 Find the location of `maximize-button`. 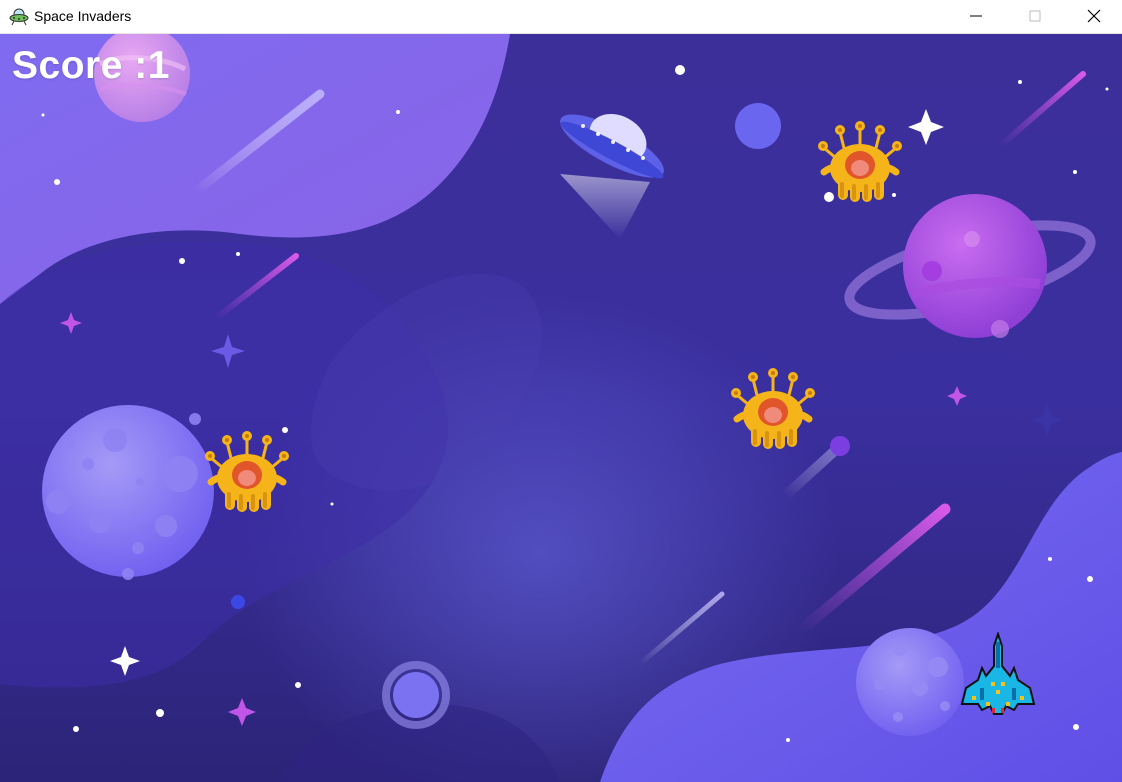

maximize-button is located at coordinates (1035, 16).